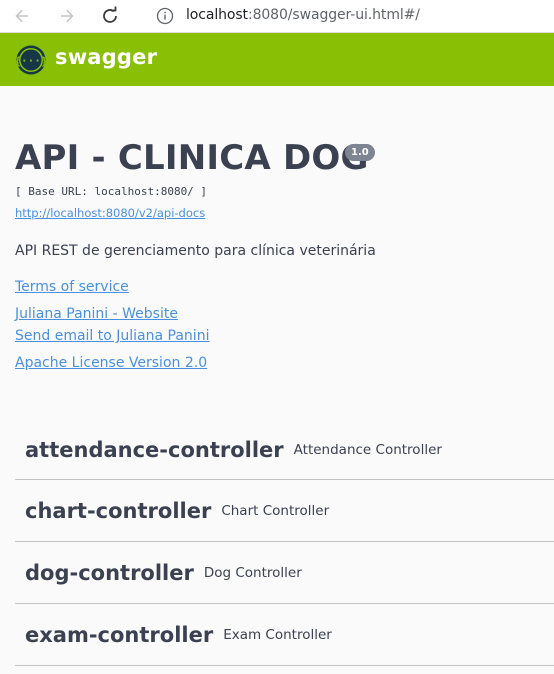  I want to click on url-host: localhost, so click(217, 15).